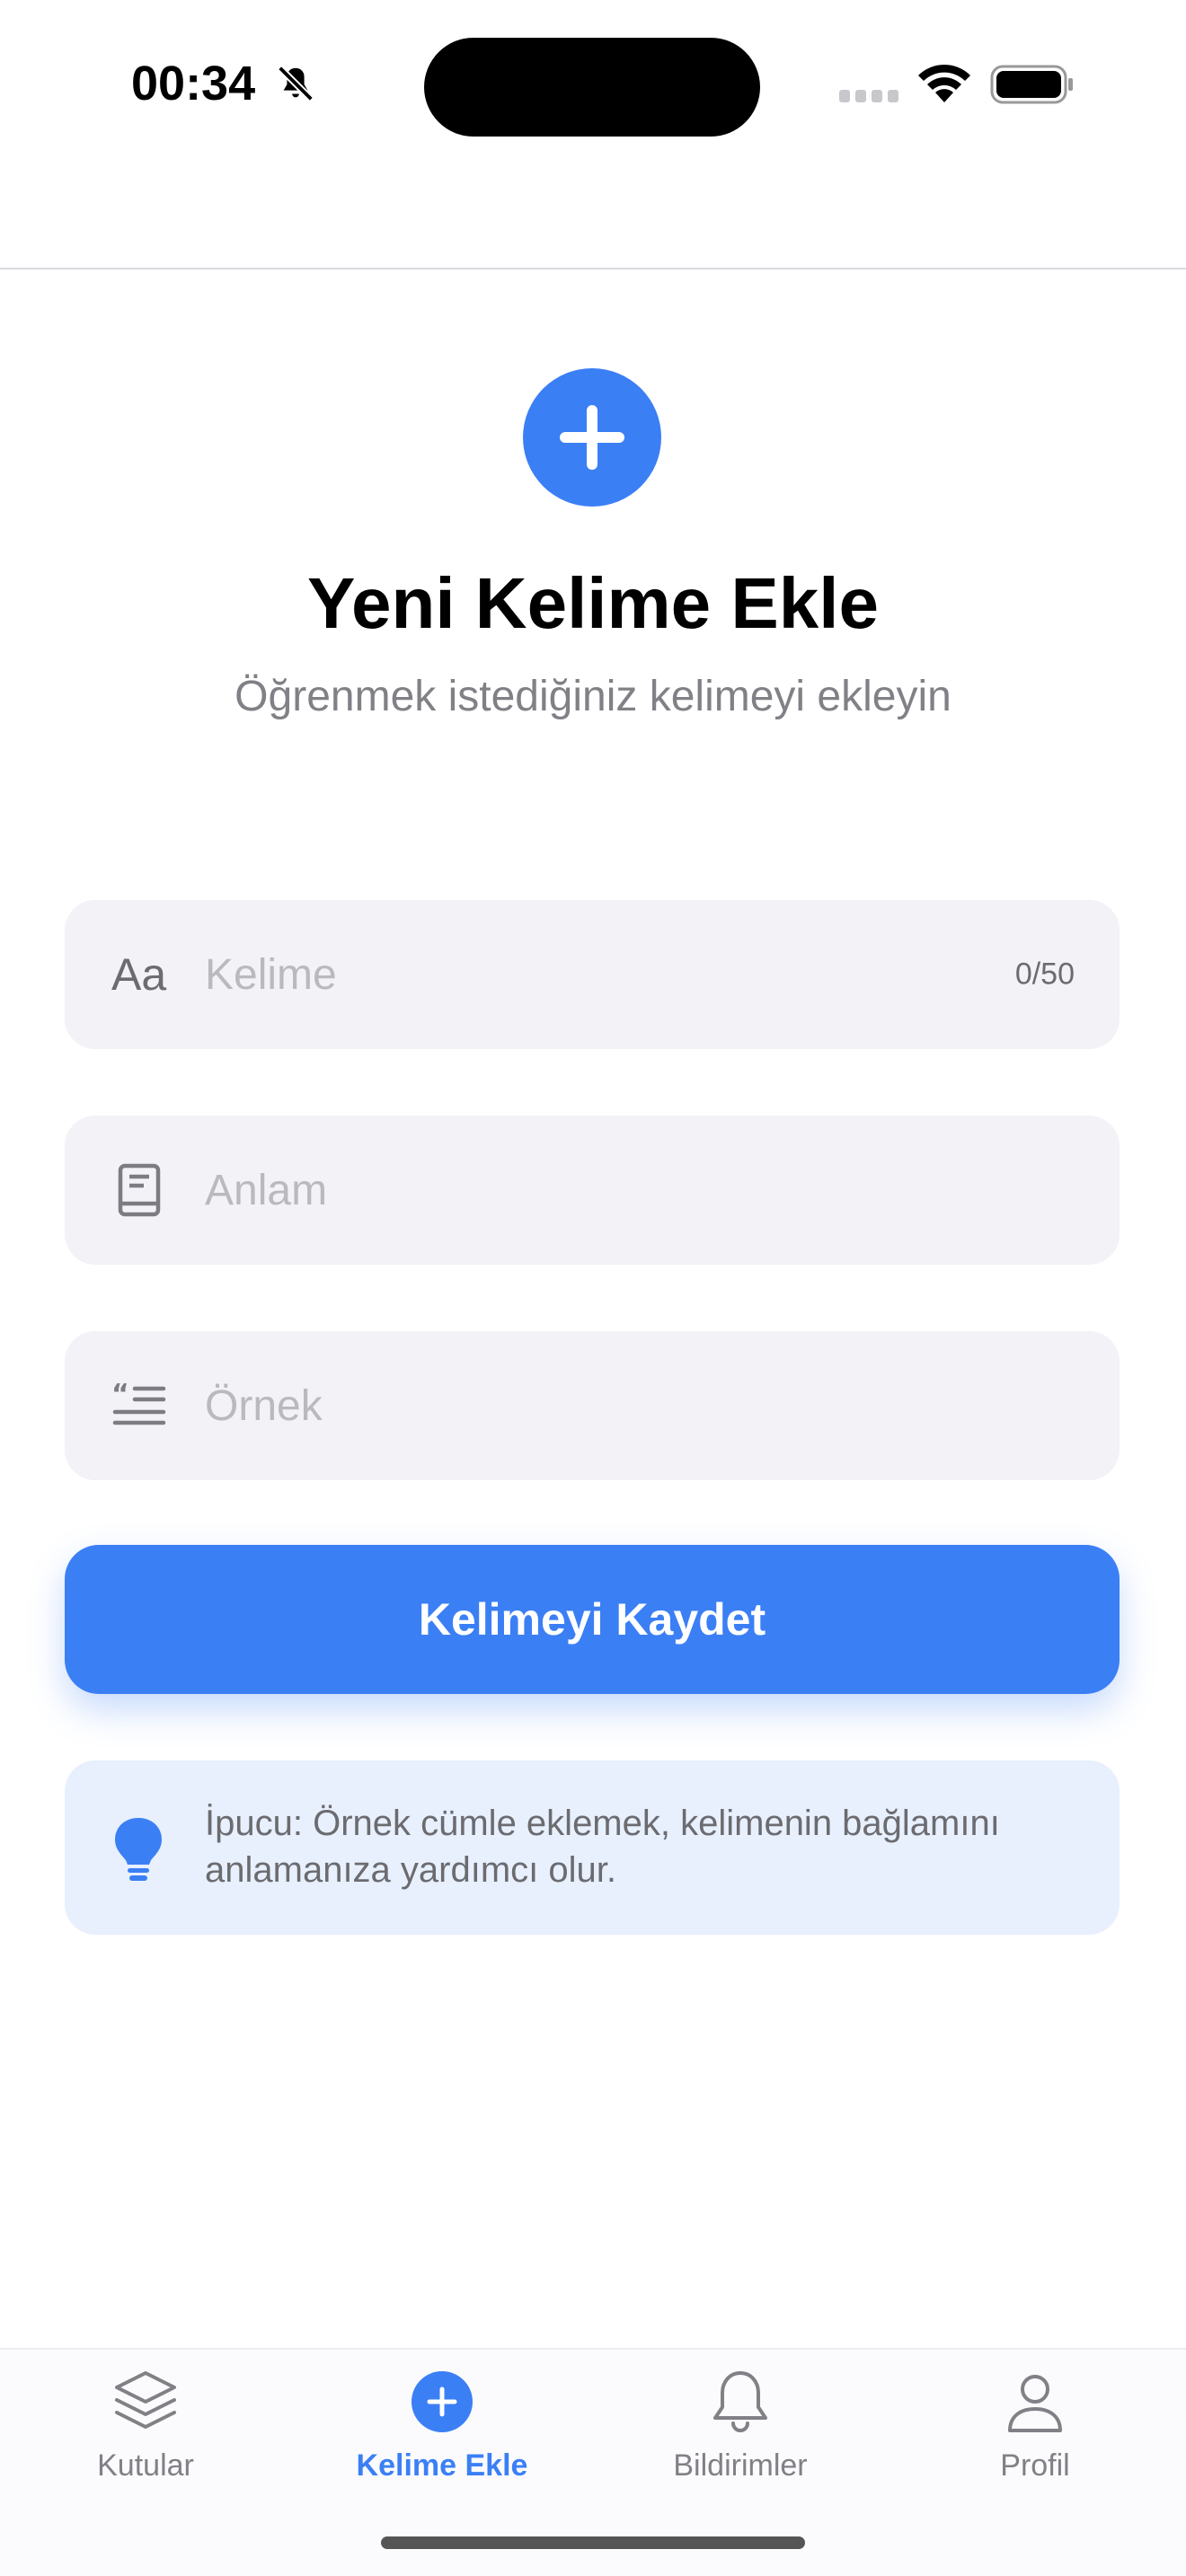 The width and height of the screenshot is (1186, 2576). Describe the element at coordinates (609, 1405) in the screenshot. I see `example-input` at that location.